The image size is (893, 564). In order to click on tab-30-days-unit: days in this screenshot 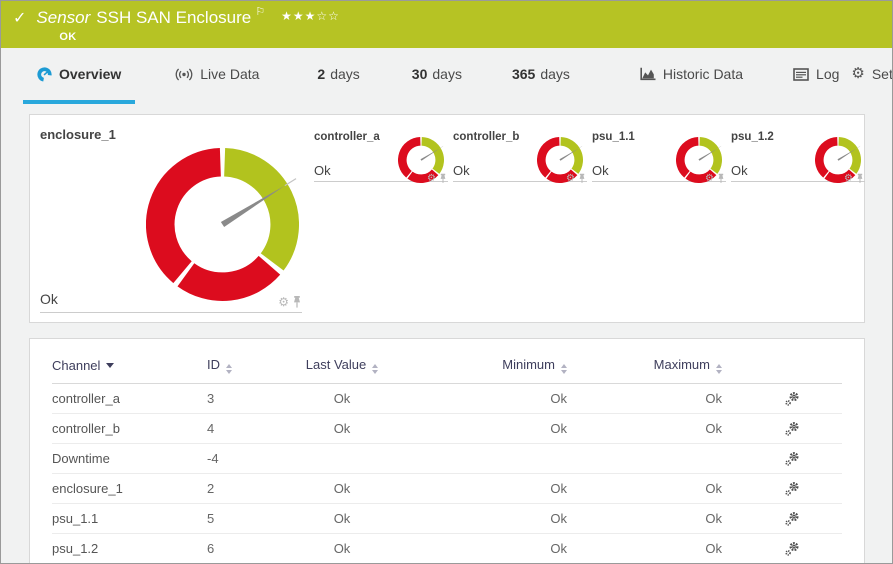, I will do `click(447, 74)`.